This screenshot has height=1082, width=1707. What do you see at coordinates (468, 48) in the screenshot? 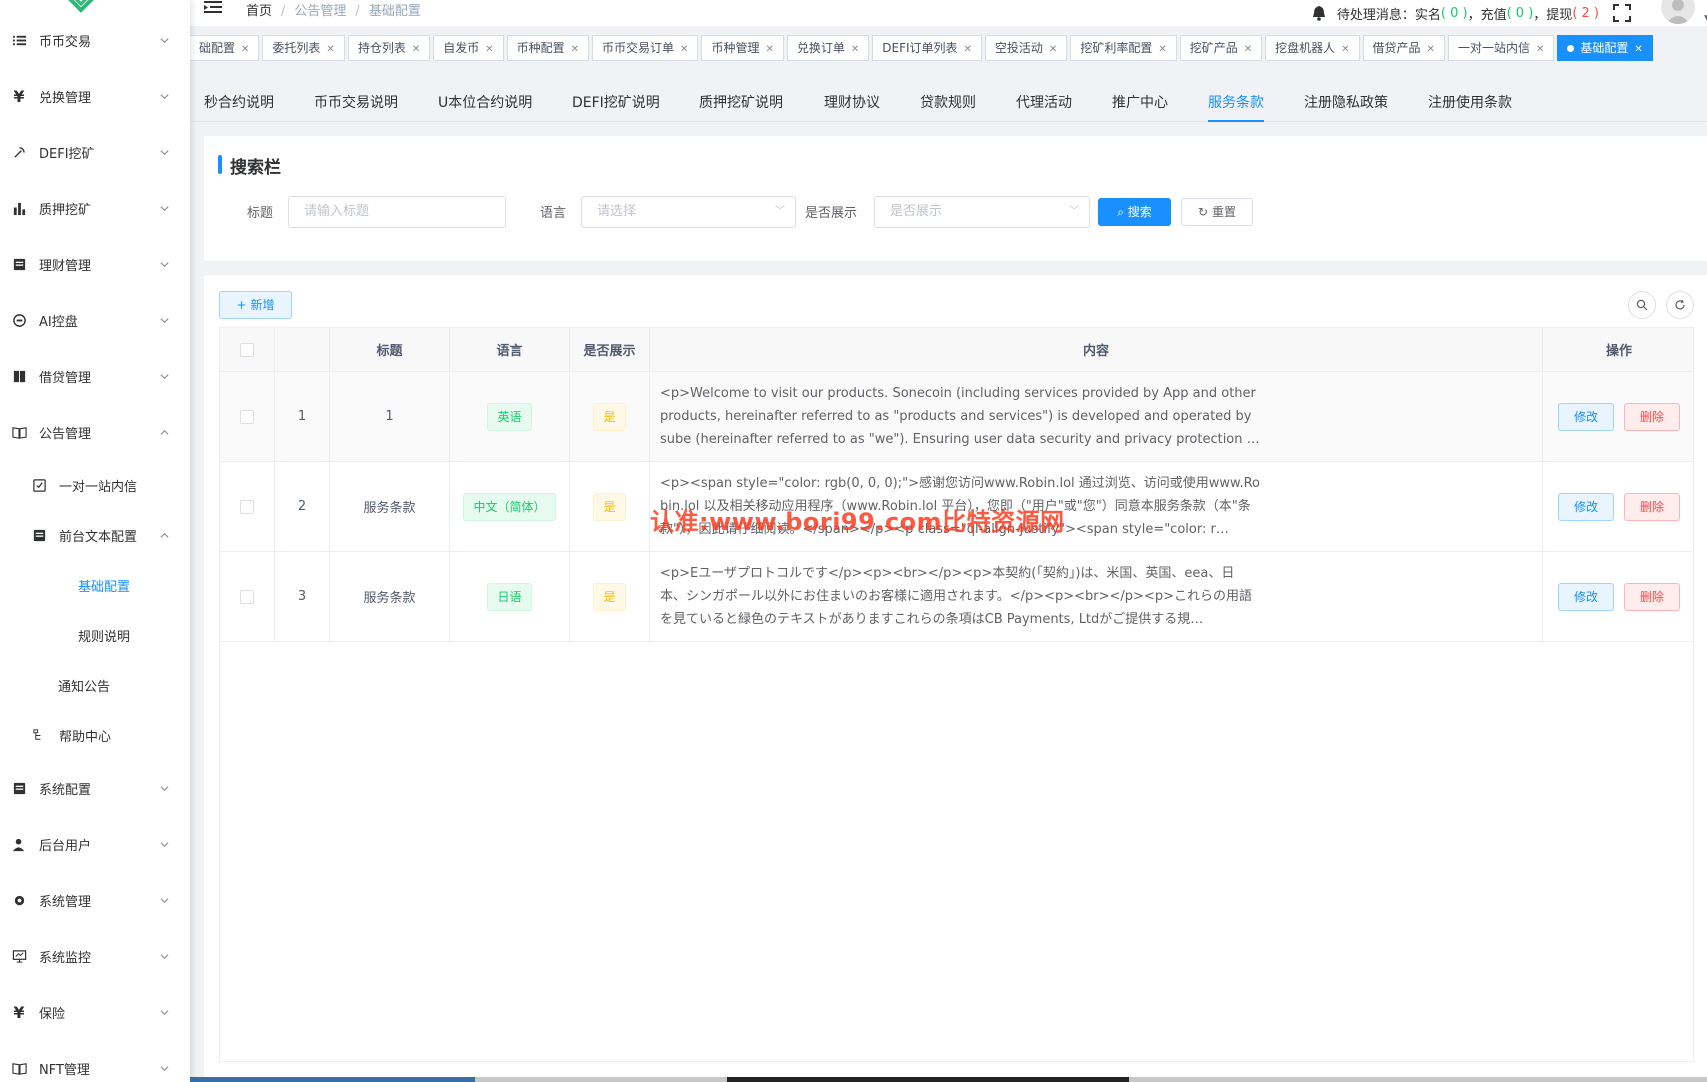
I see `tag-item: 自发币 ✕` at bounding box center [468, 48].